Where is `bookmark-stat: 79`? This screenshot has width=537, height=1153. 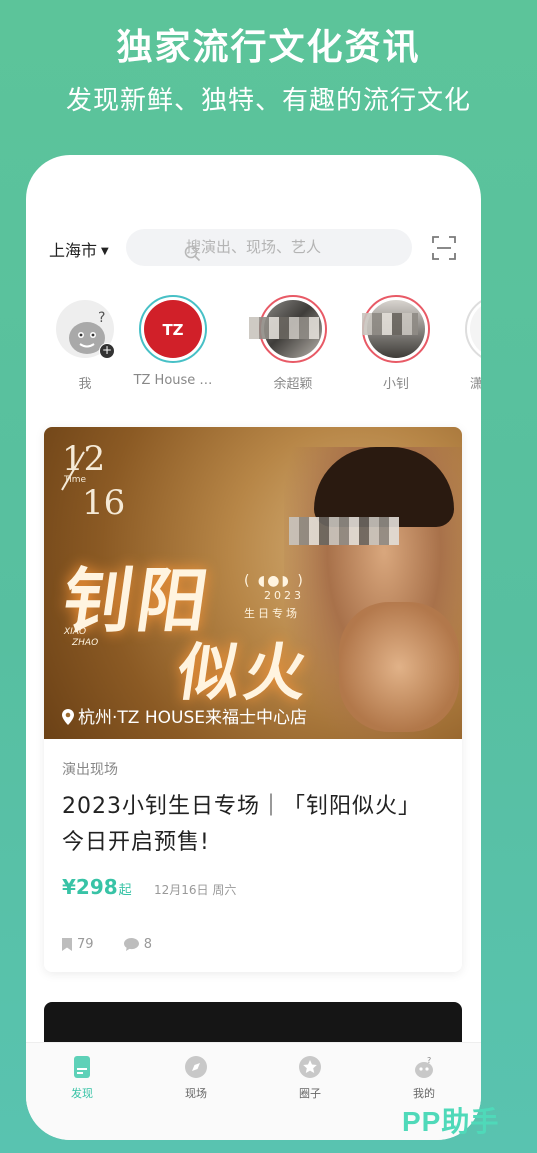
bookmark-stat: 79 is located at coordinates (78, 944).